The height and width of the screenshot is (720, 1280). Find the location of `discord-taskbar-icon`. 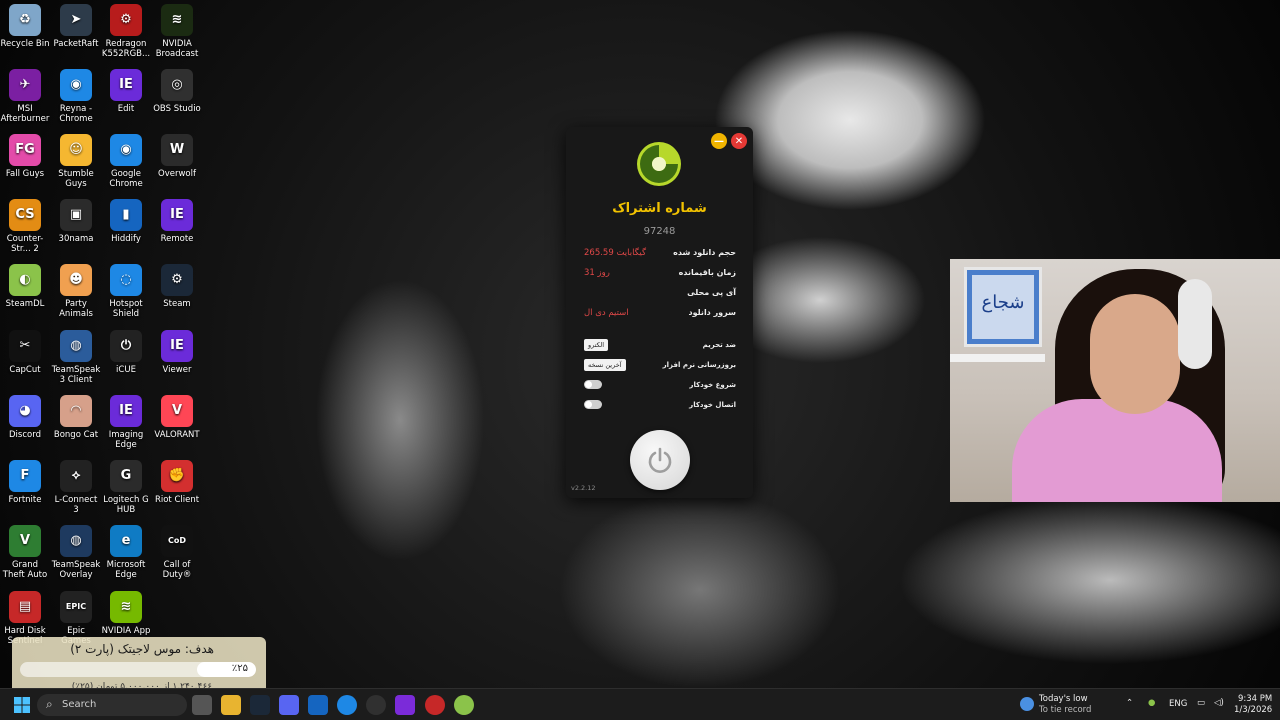

discord-taskbar-icon is located at coordinates (289, 705).